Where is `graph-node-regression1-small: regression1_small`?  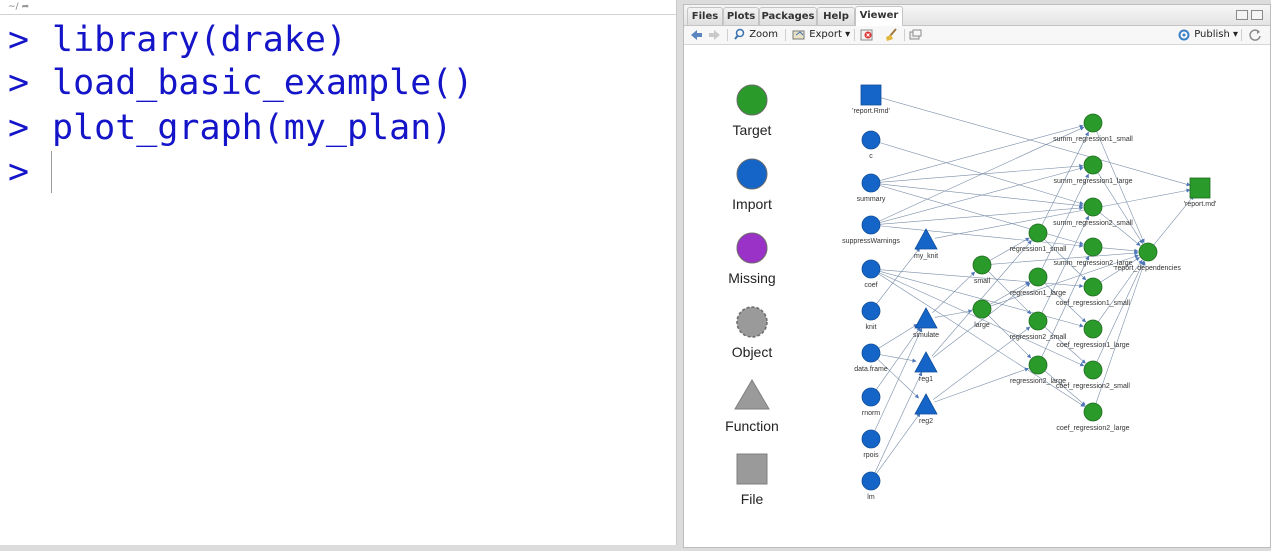 graph-node-regression1-small: regression1_small is located at coordinates (1038, 238).